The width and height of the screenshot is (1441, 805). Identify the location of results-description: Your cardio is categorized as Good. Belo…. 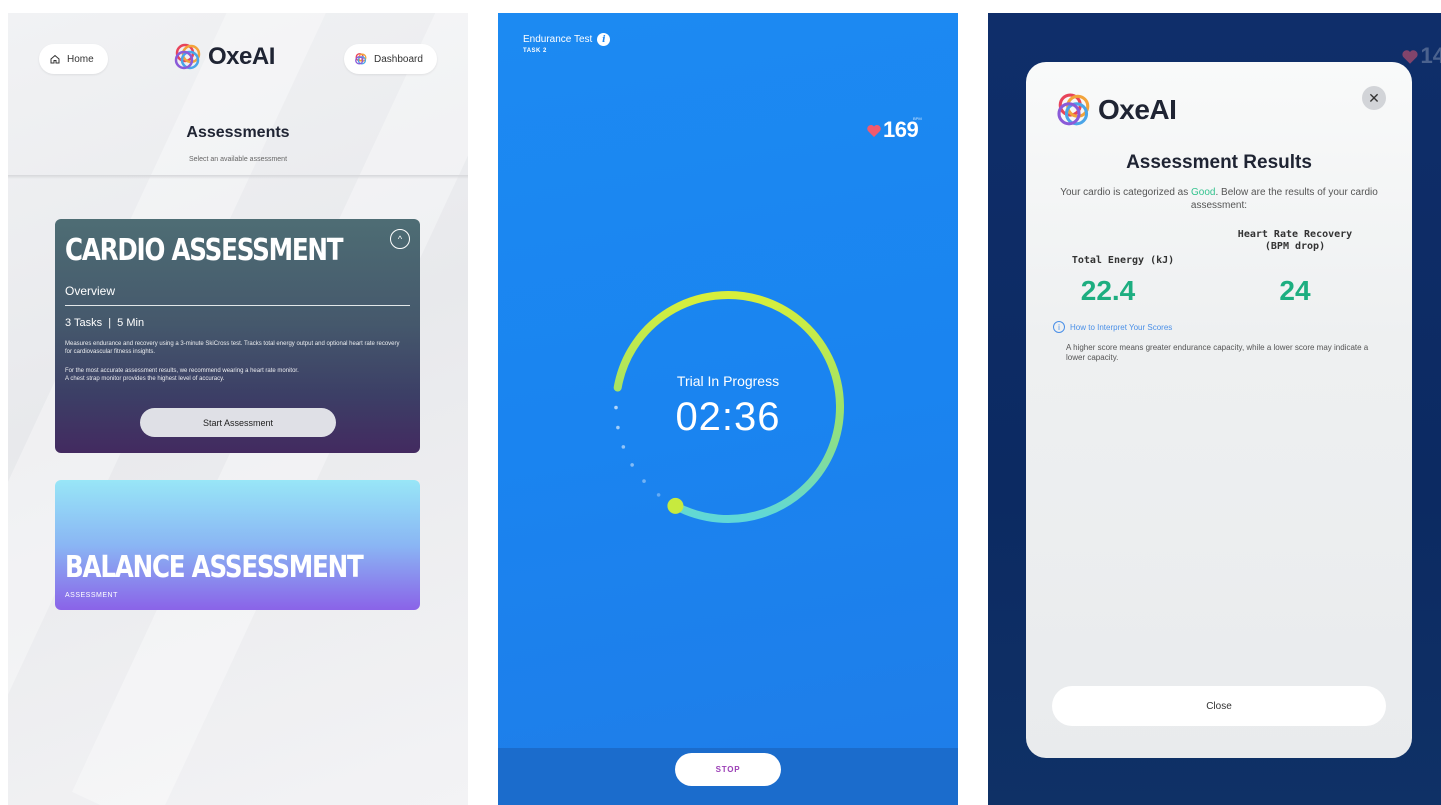
(1219, 199).